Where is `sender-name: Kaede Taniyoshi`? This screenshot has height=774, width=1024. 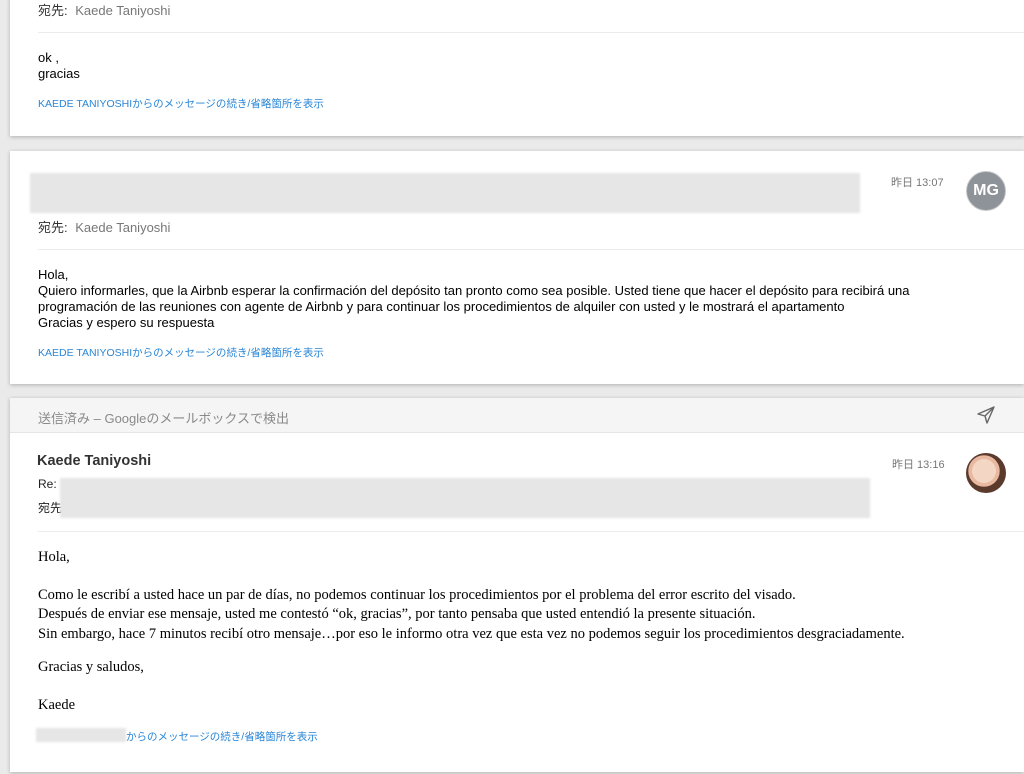 sender-name: Kaede Taniyoshi is located at coordinates (94, 461).